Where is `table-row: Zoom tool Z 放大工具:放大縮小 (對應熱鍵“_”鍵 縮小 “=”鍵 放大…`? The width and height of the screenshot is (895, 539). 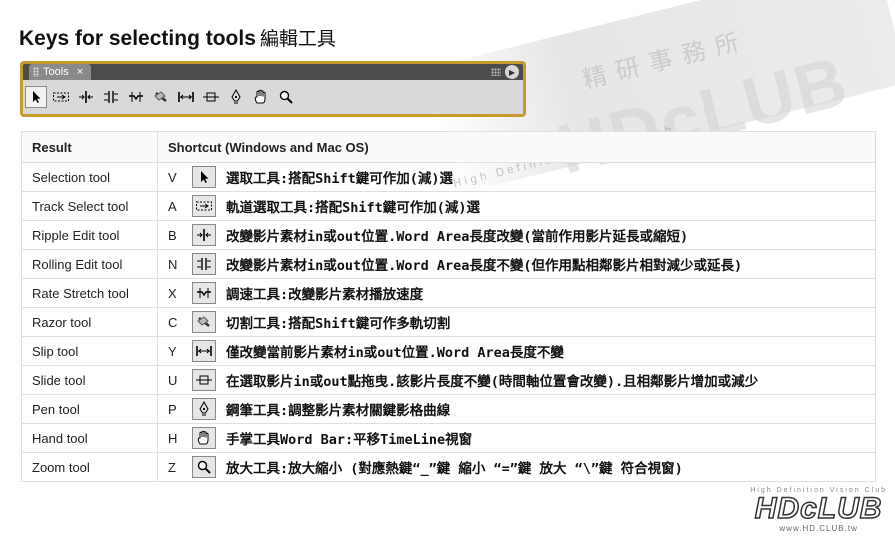 table-row: Zoom tool Z 放大工具:放大縮小 (對應熱鍵“_”鍵 縮小 “=”鍵 放大… is located at coordinates (448, 467).